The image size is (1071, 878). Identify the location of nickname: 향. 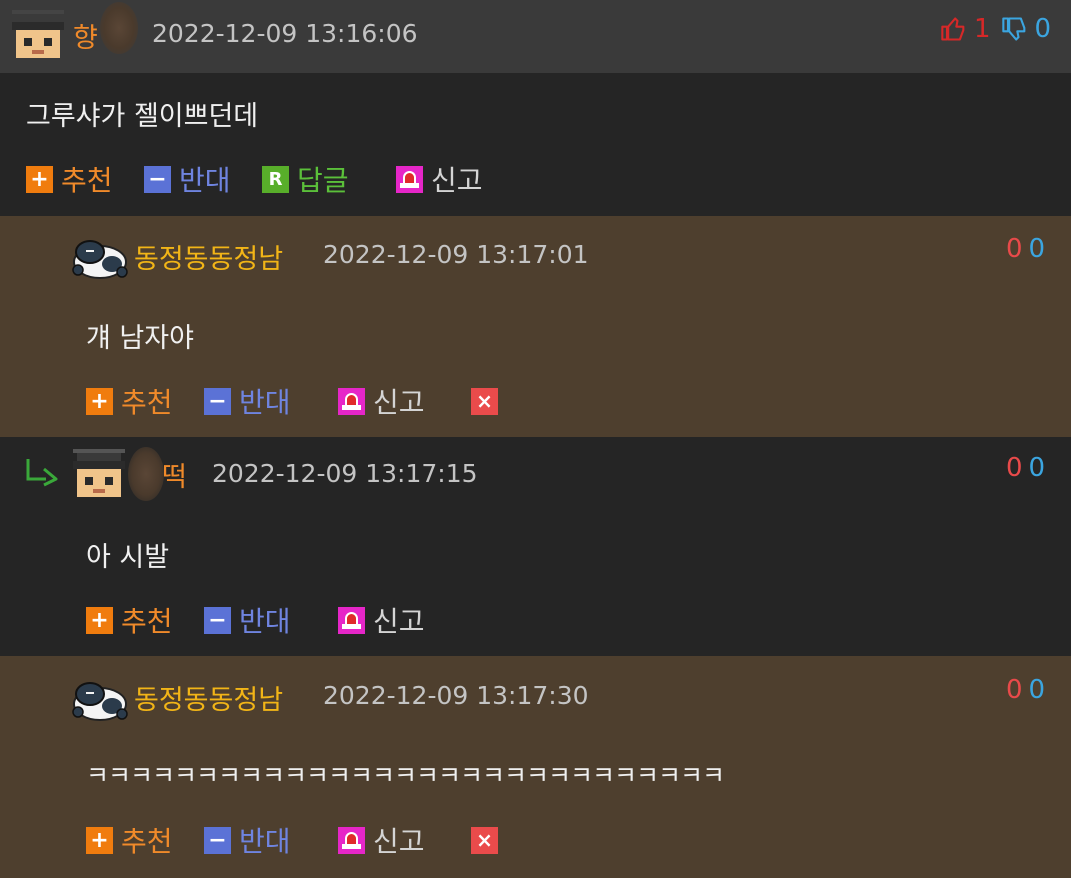
(85, 35).